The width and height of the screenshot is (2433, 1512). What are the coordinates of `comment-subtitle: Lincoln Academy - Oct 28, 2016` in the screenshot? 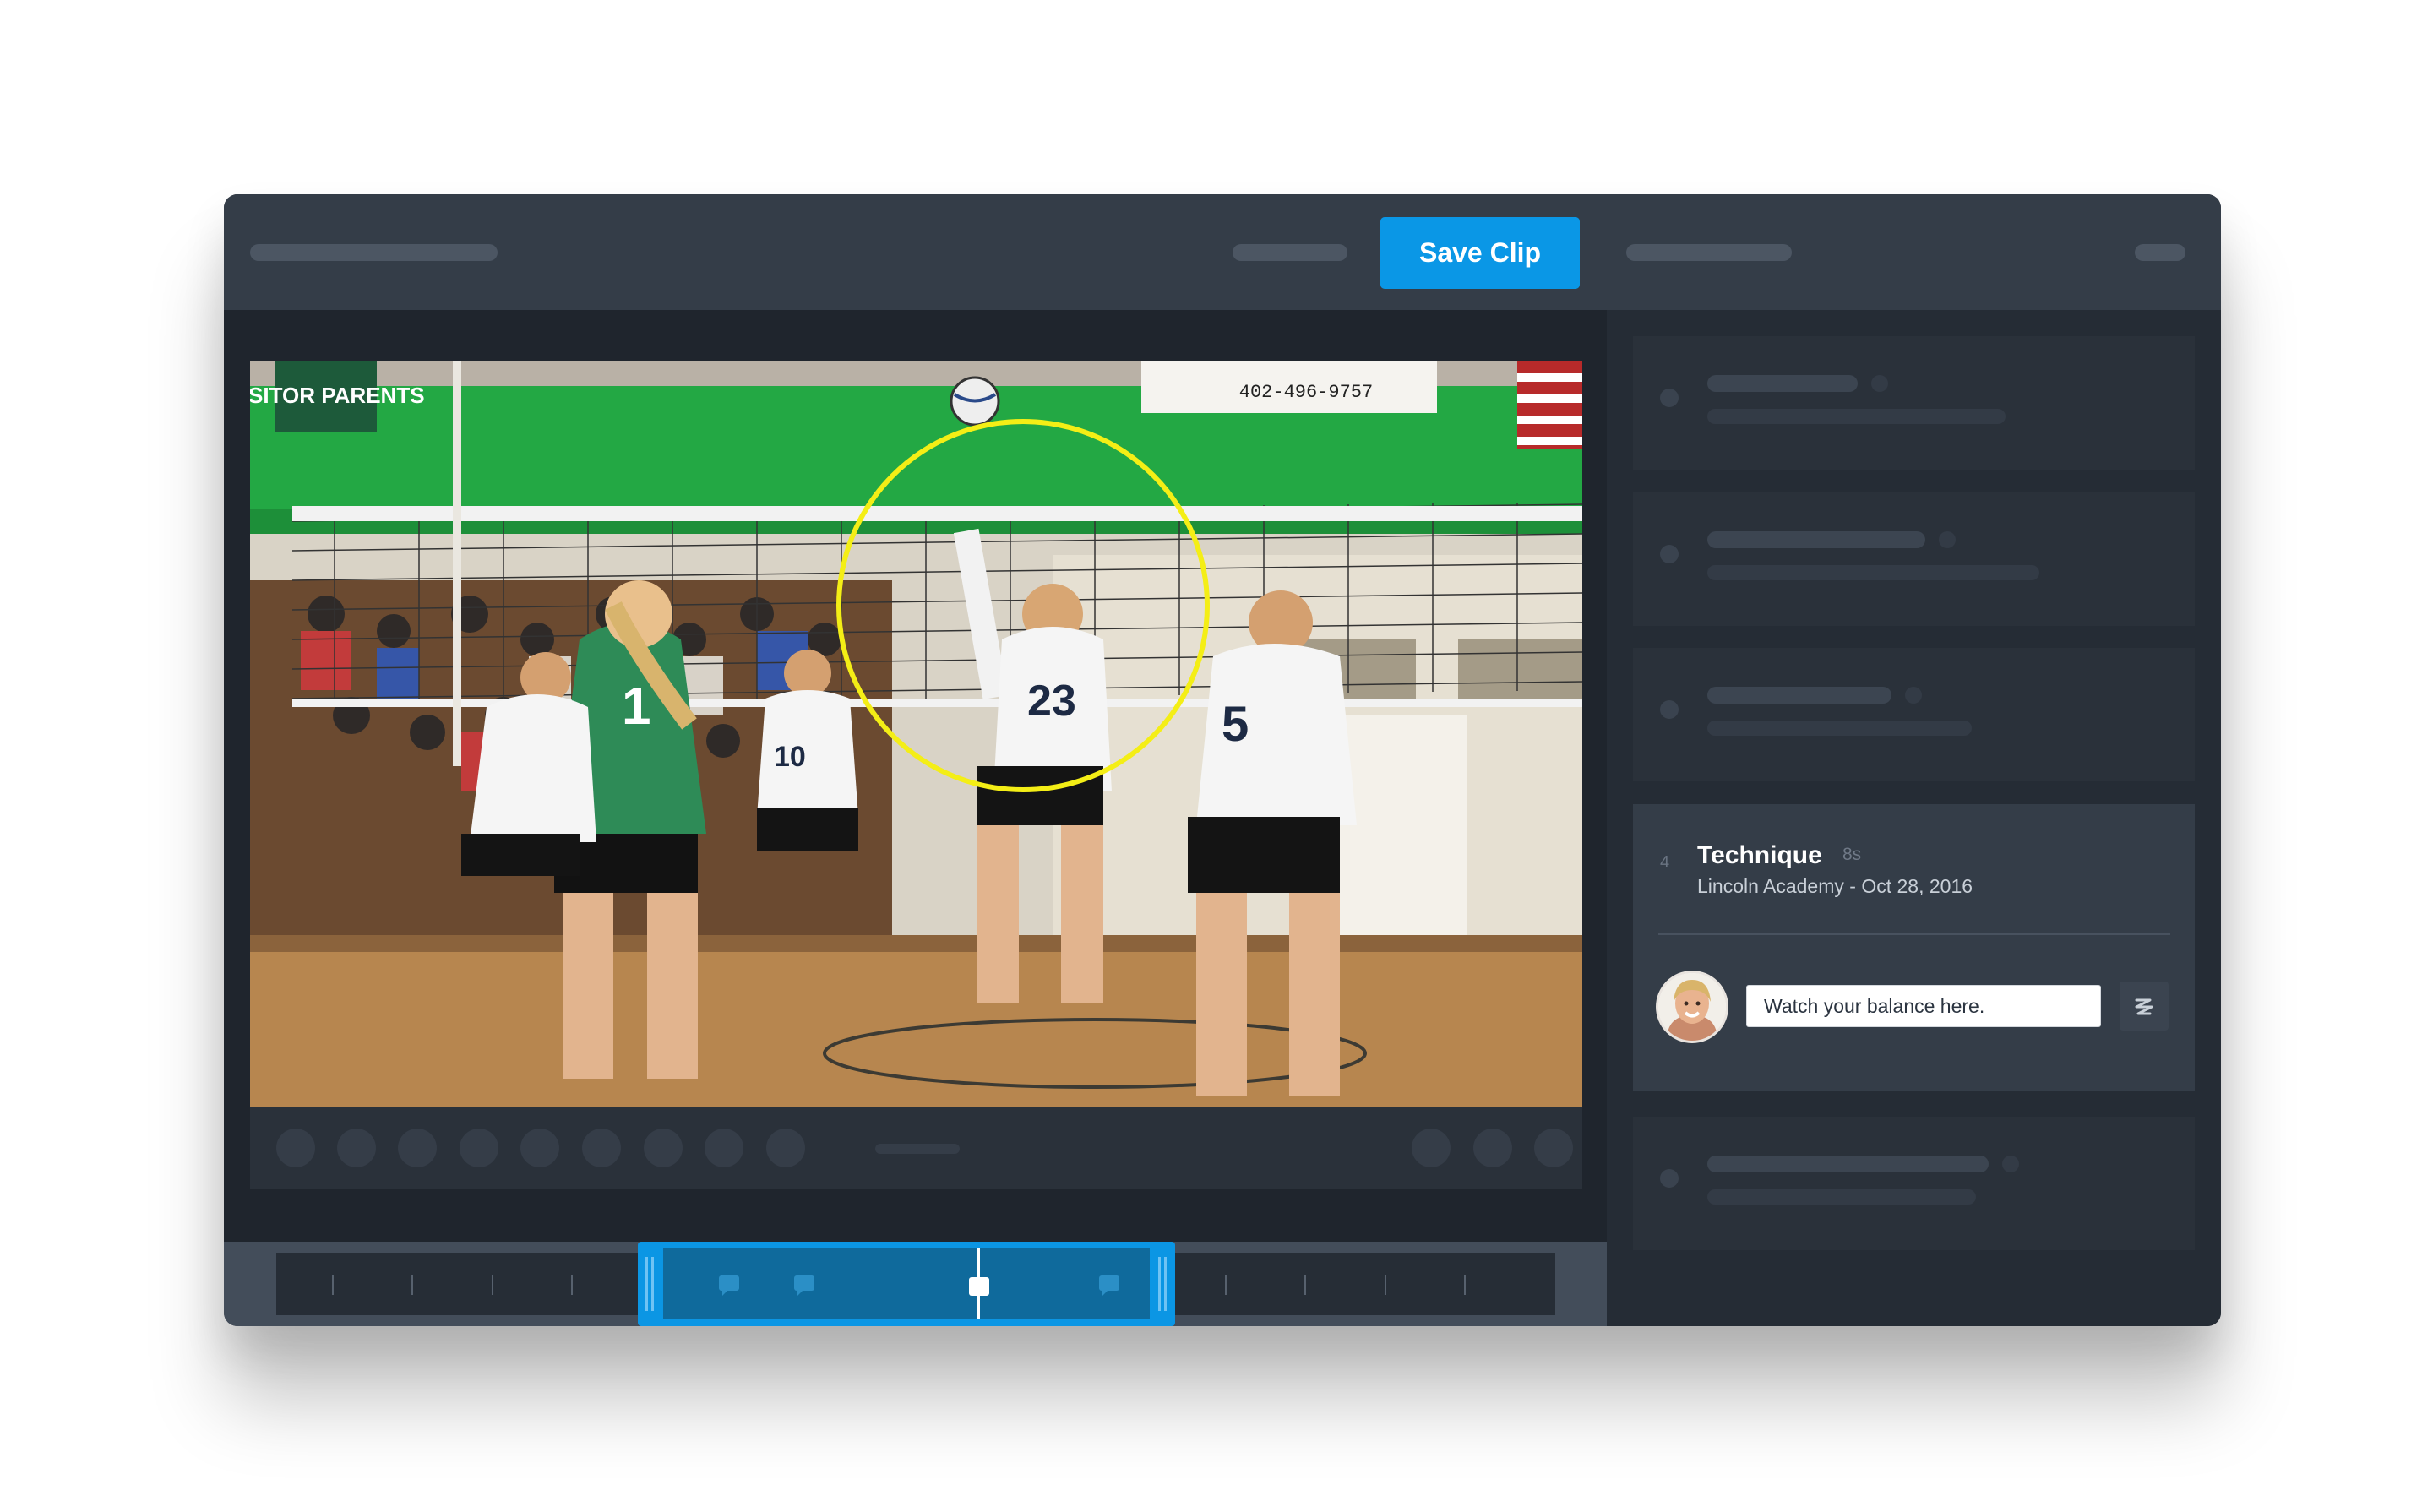 It's located at (1835, 886).